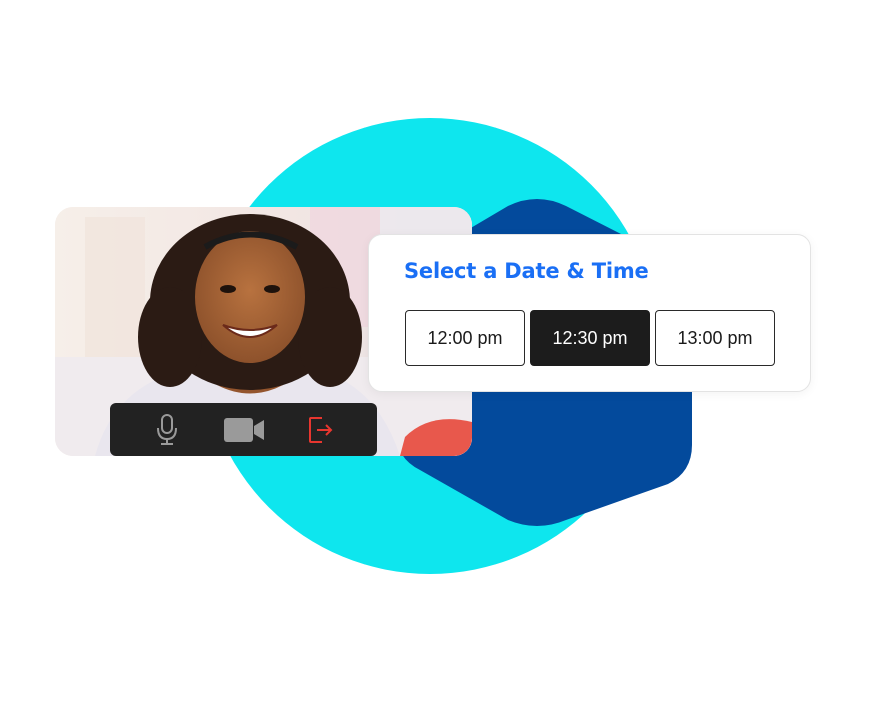 The width and height of the screenshot is (891, 714). I want to click on microphone-button, so click(167, 430).